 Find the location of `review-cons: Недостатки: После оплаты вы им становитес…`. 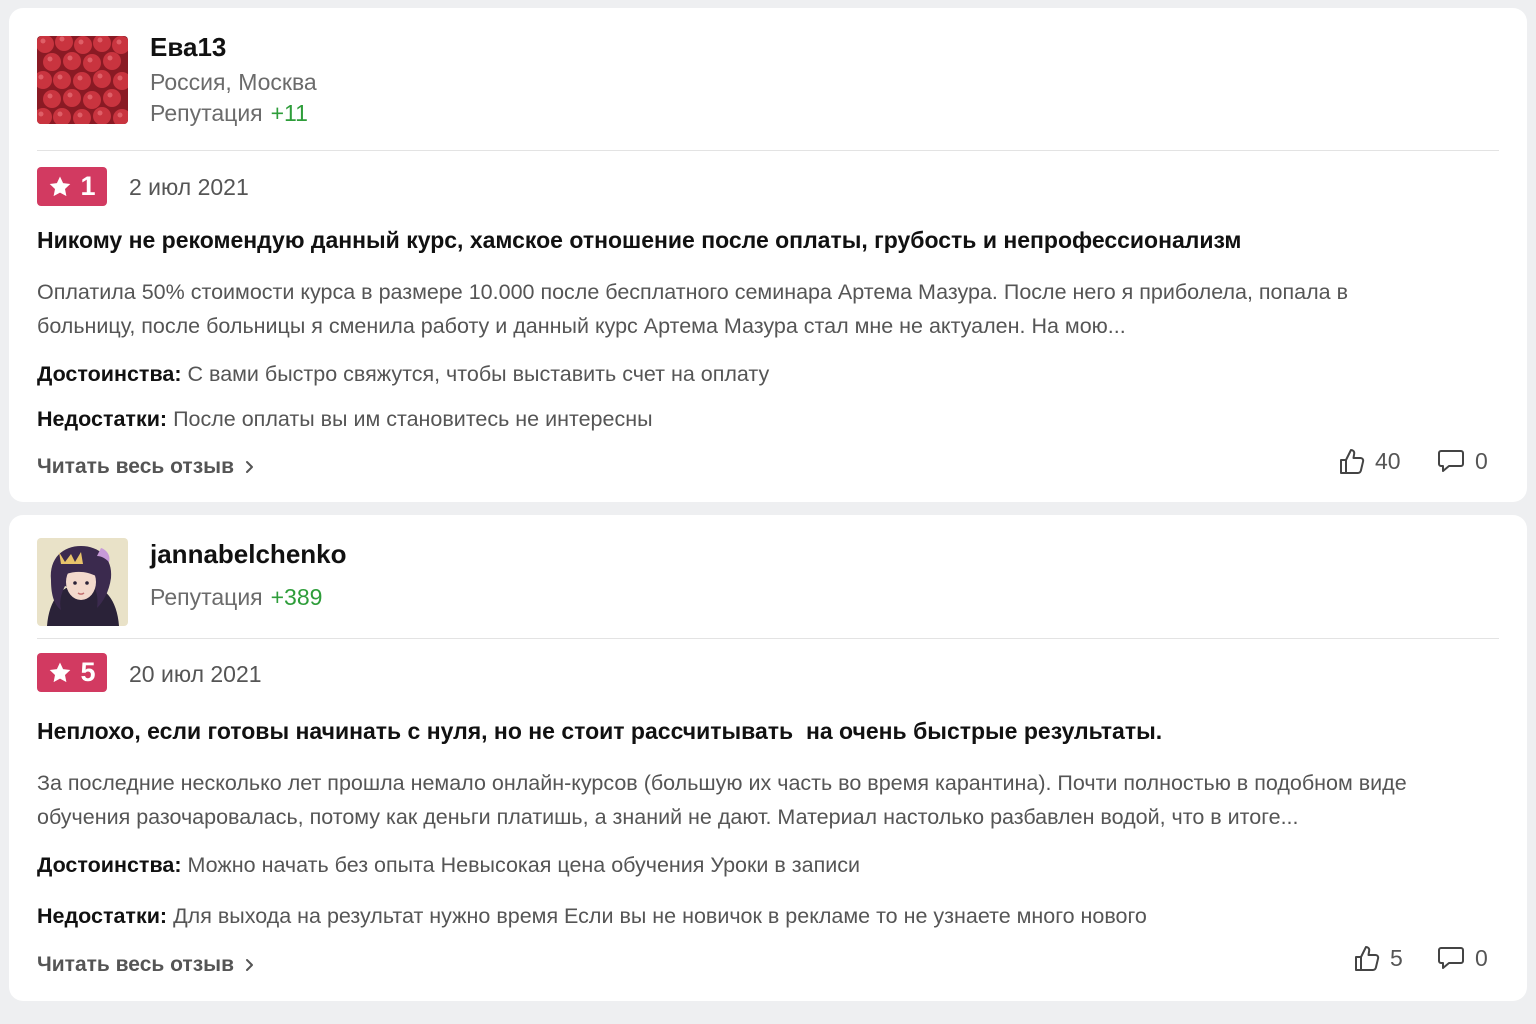

review-cons: Недостатки: После оплаты вы им становитес… is located at coordinates (762, 419).